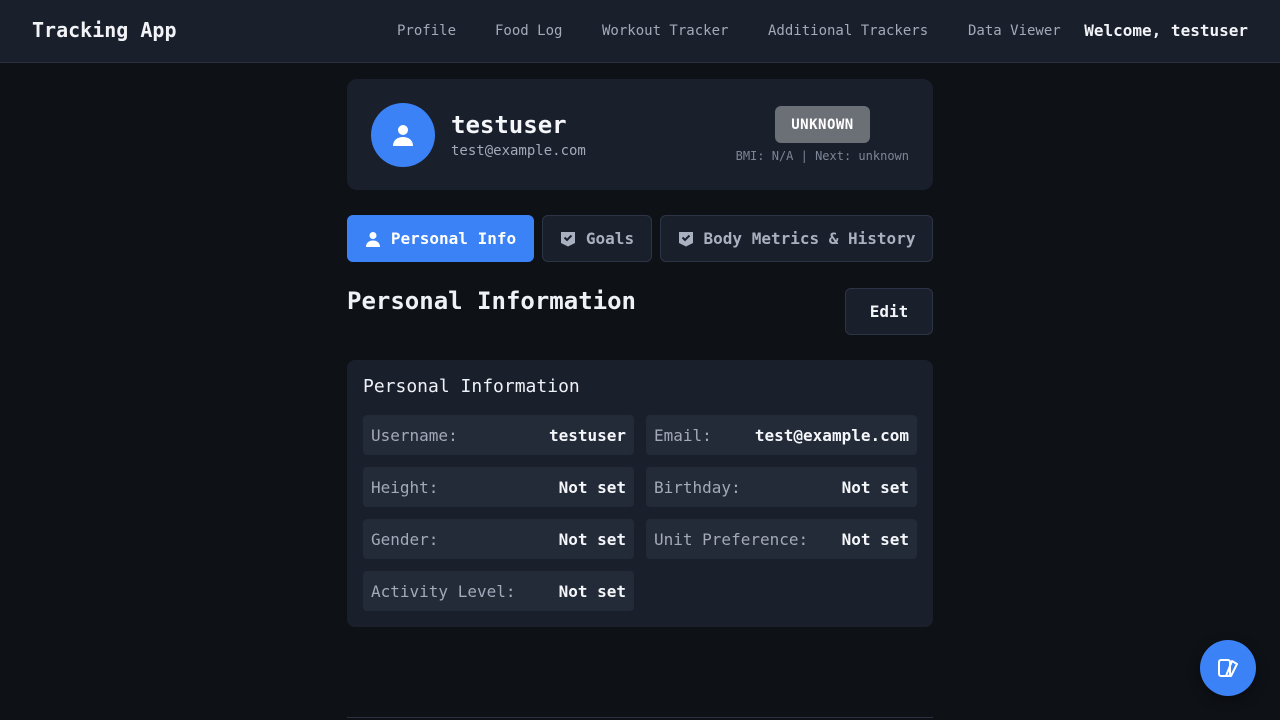 Image resolution: width=1280 pixels, height=720 pixels. I want to click on tab-label: Goals, so click(610, 238).